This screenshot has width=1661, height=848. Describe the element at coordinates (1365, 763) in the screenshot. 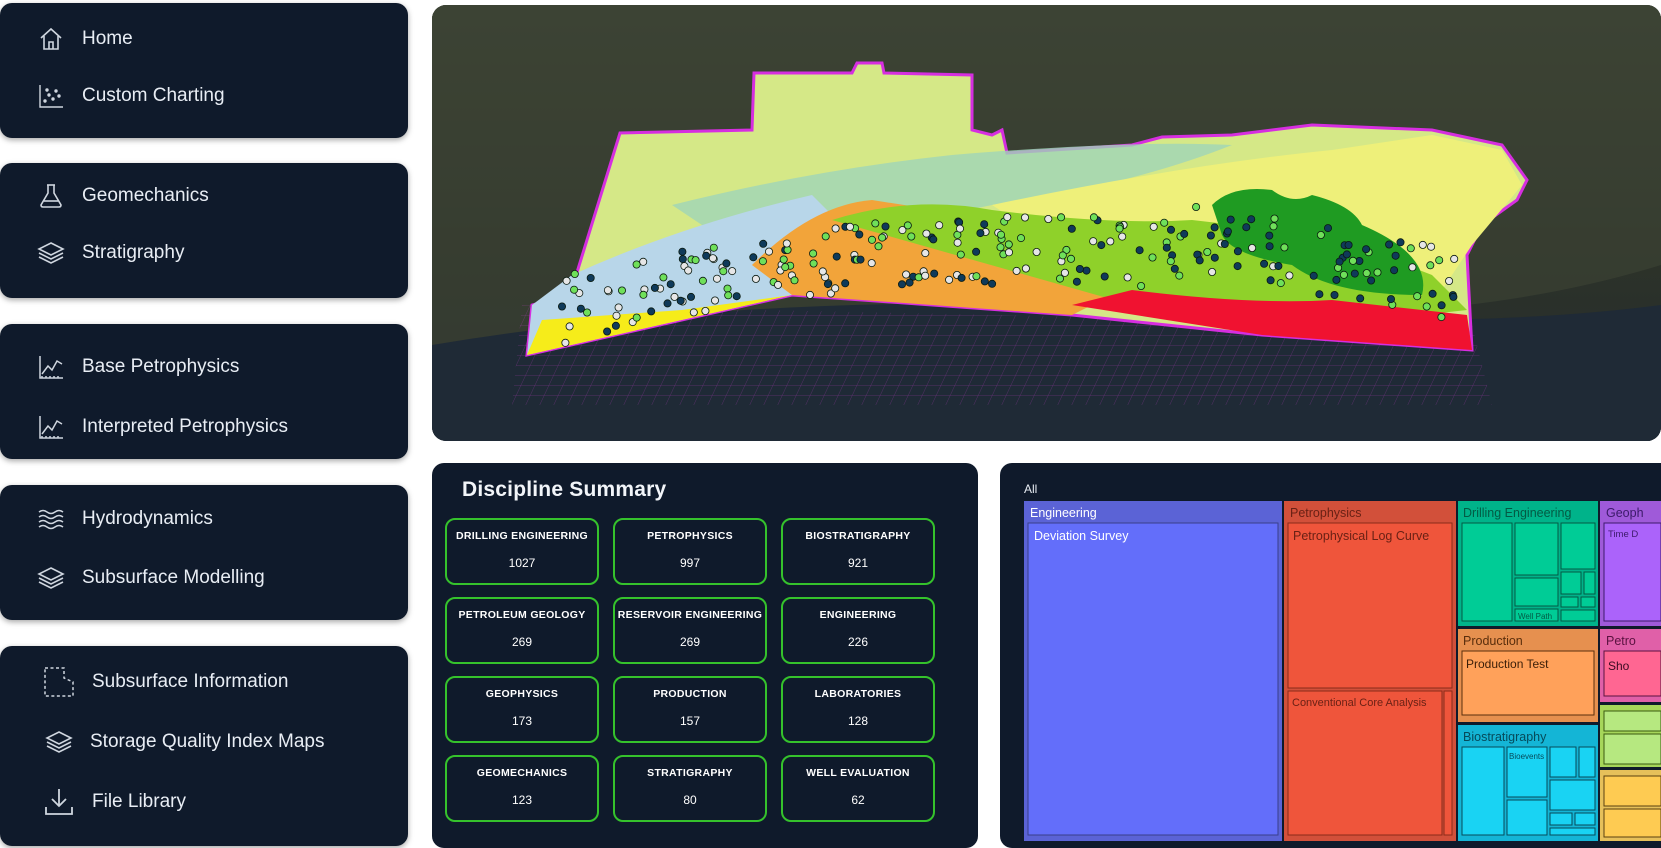

I see `treemap-tile-conventional-core-analysis` at that location.